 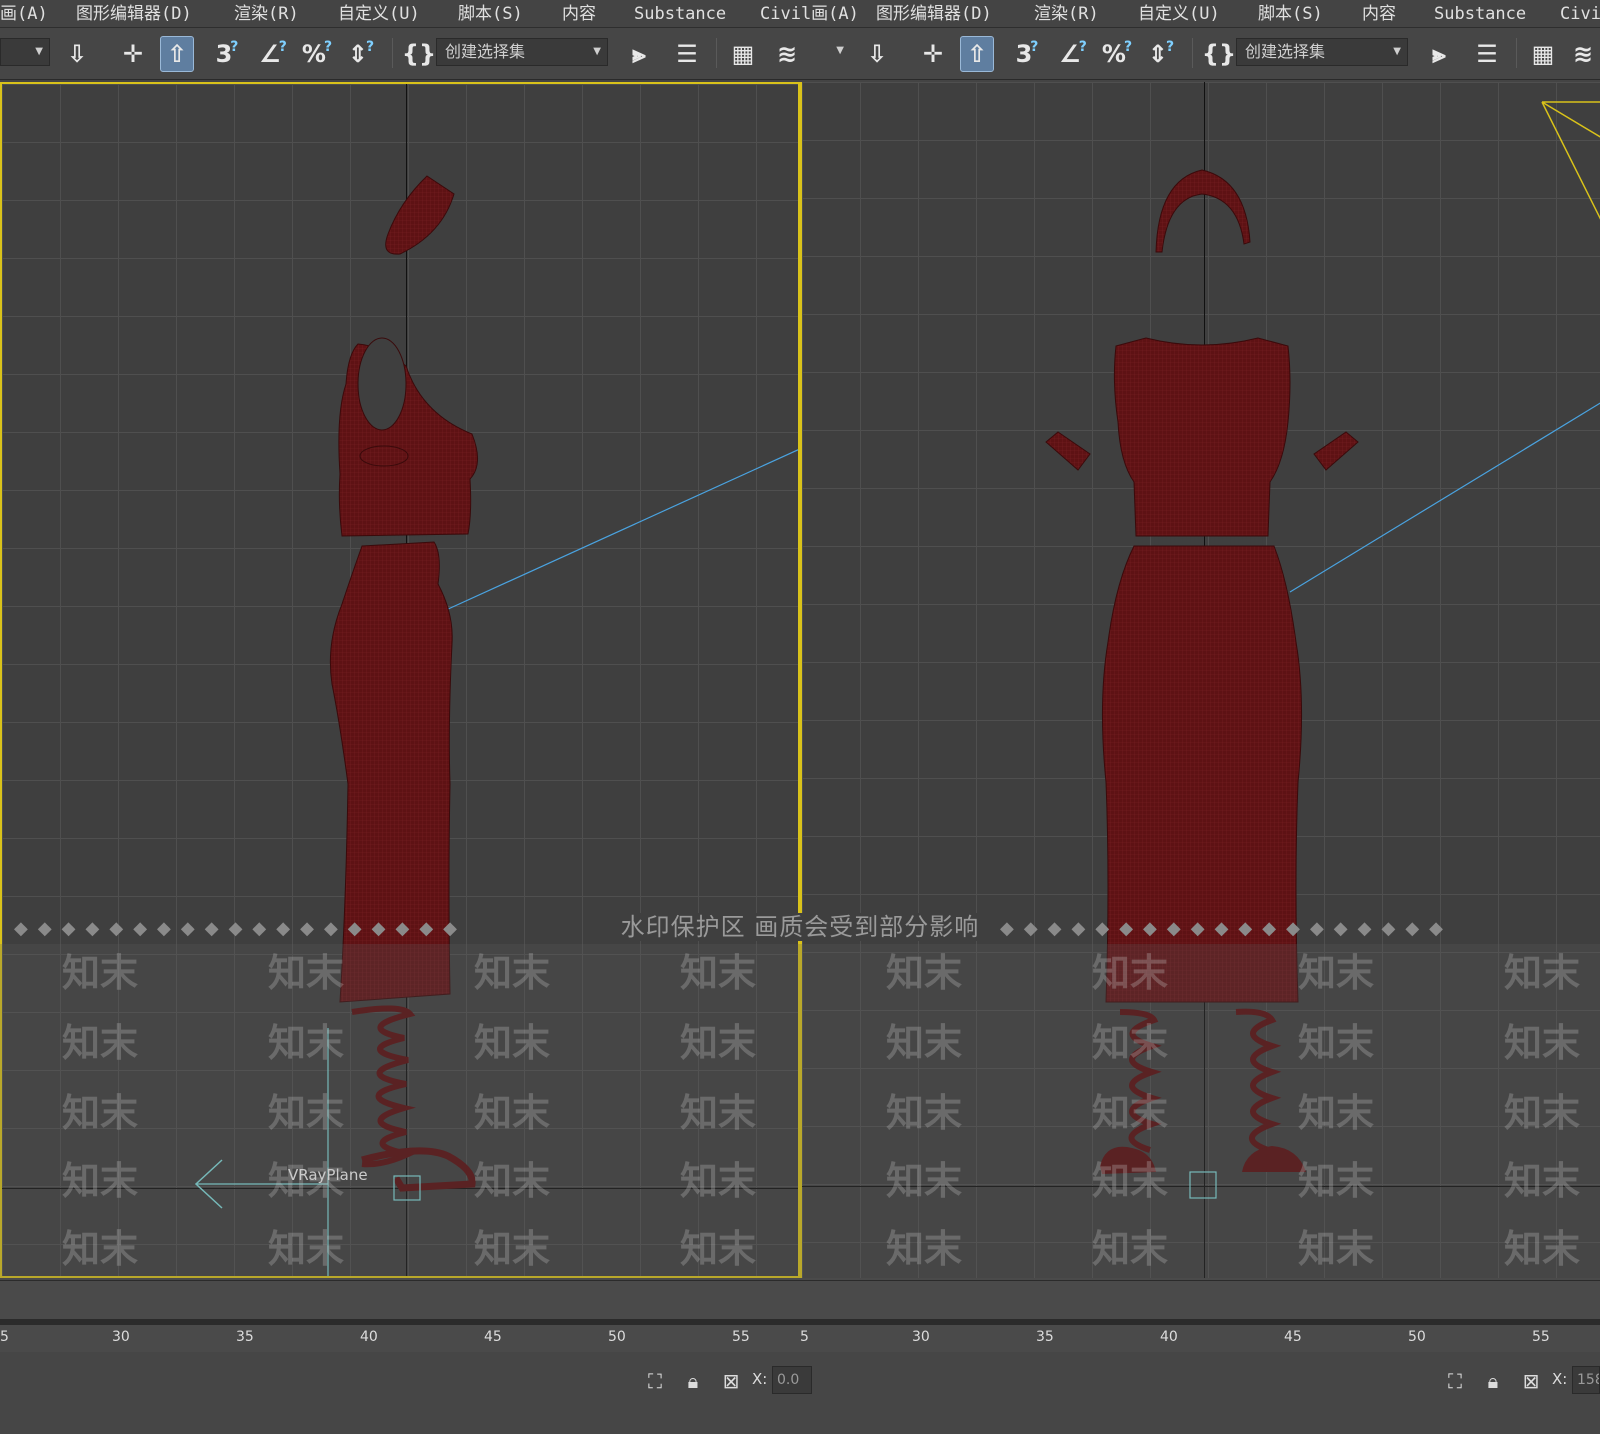 What do you see at coordinates (655, 1381) in the screenshot?
I see `isolate-selection-icon: ⛶` at bounding box center [655, 1381].